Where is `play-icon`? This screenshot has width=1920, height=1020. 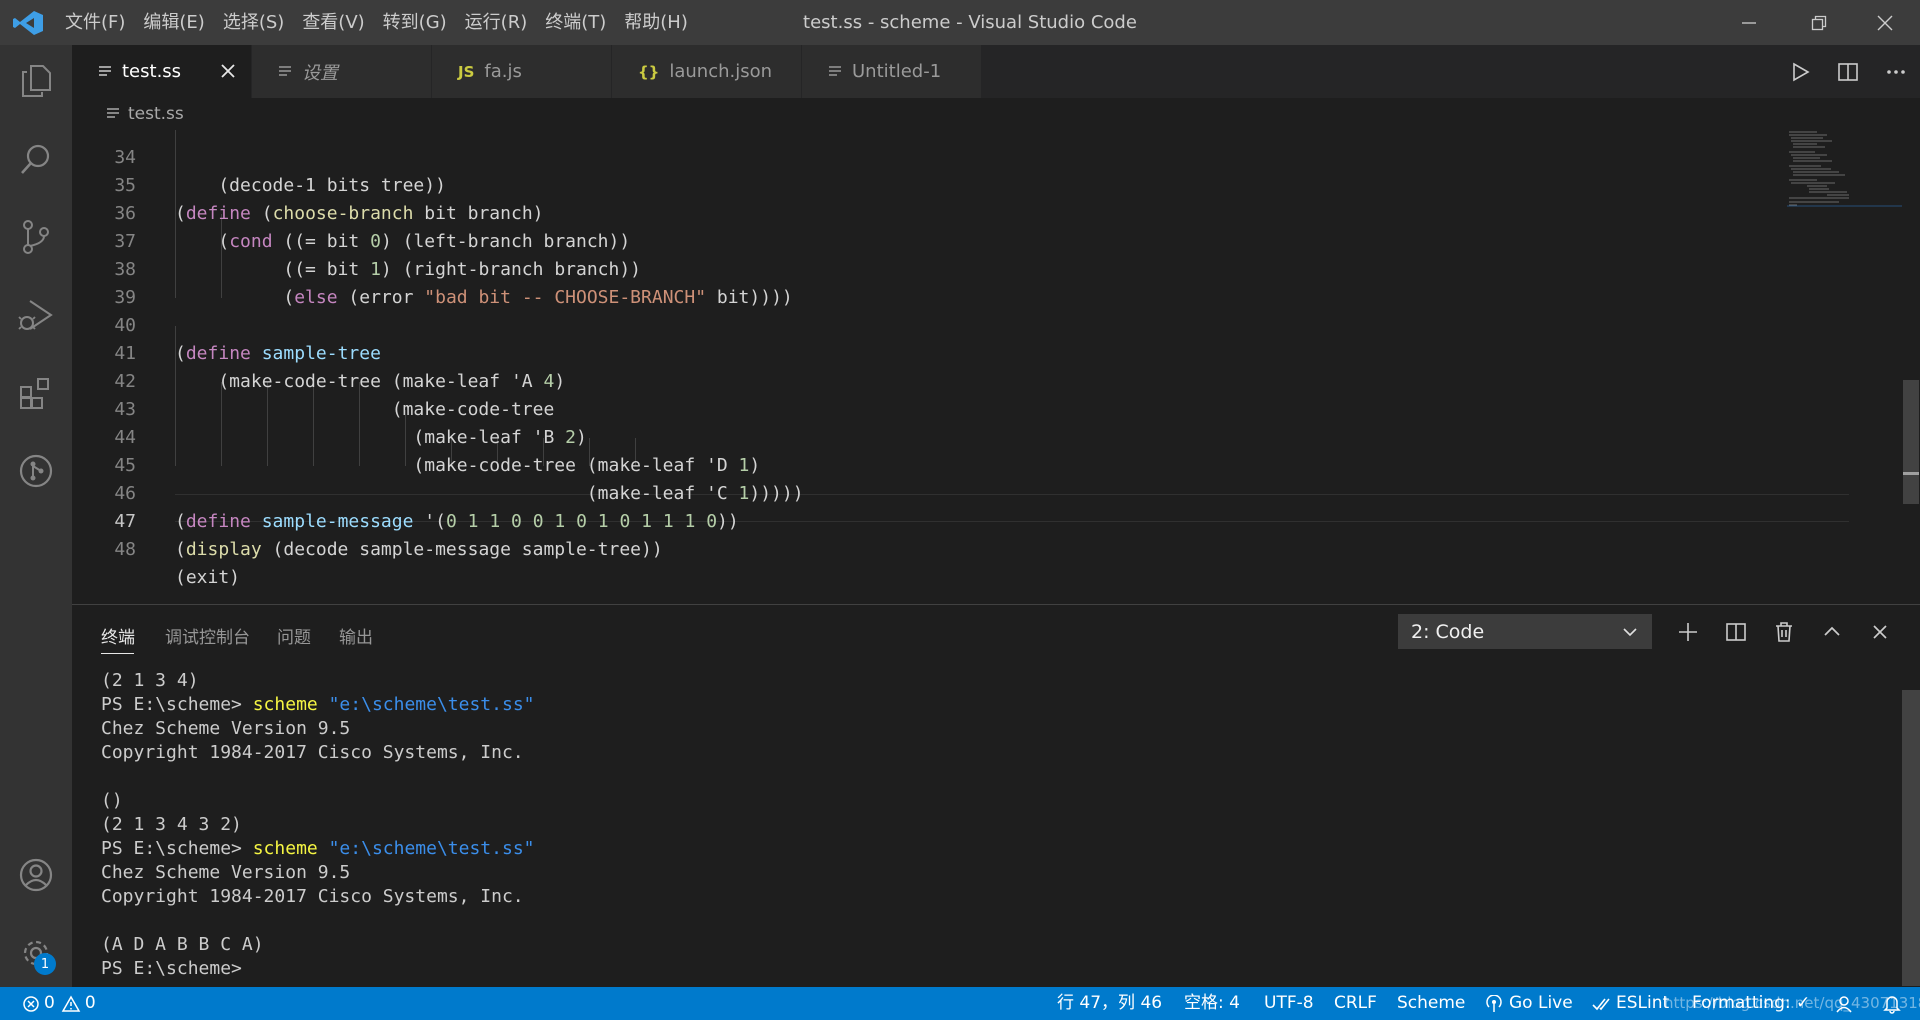
play-icon is located at coordinates (1801, 71).